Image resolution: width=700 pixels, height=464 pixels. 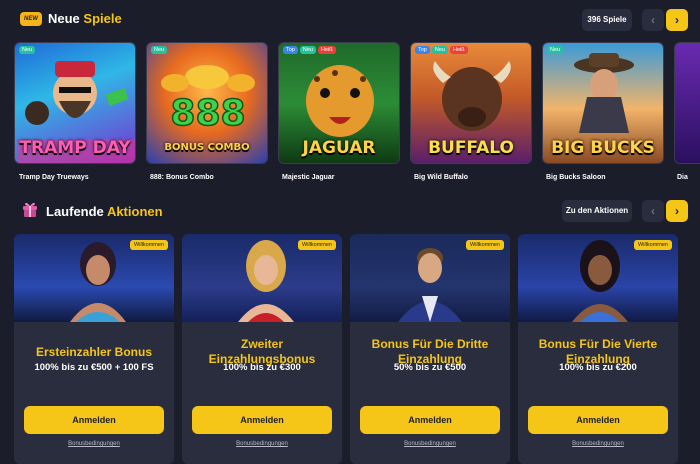 What do you see at coordinates (134, 211) in the screenshot?
I see `promos-title-b: Aktionen` at bounding box center [134, 211].